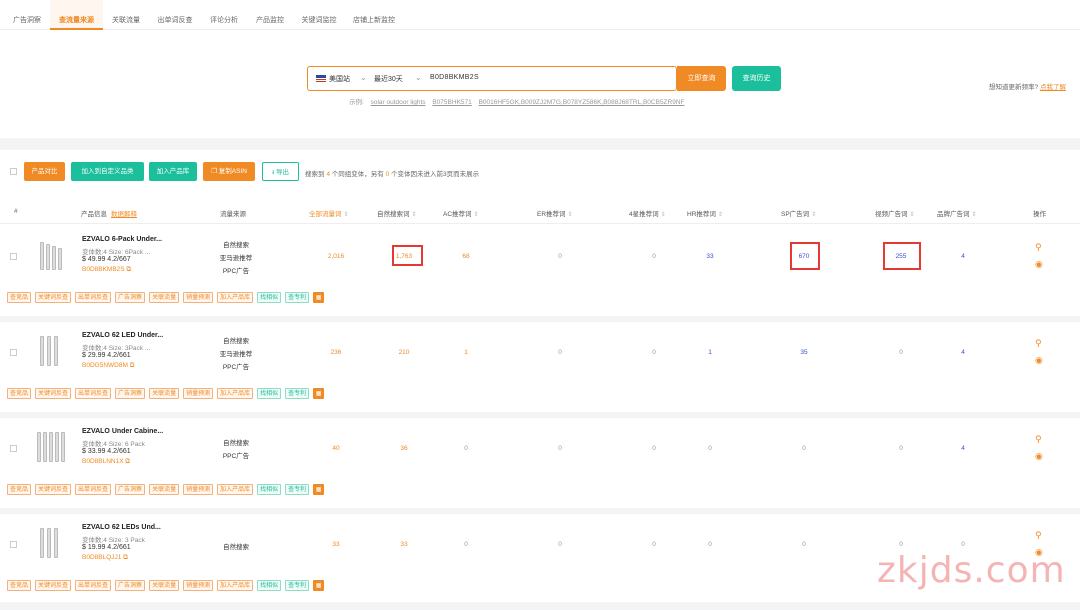 The height and width of the screenshot is (610, 1080). Describe the element at coordinates (466, 256) in the screenshot. I see `cell-ac: 68` at that location.